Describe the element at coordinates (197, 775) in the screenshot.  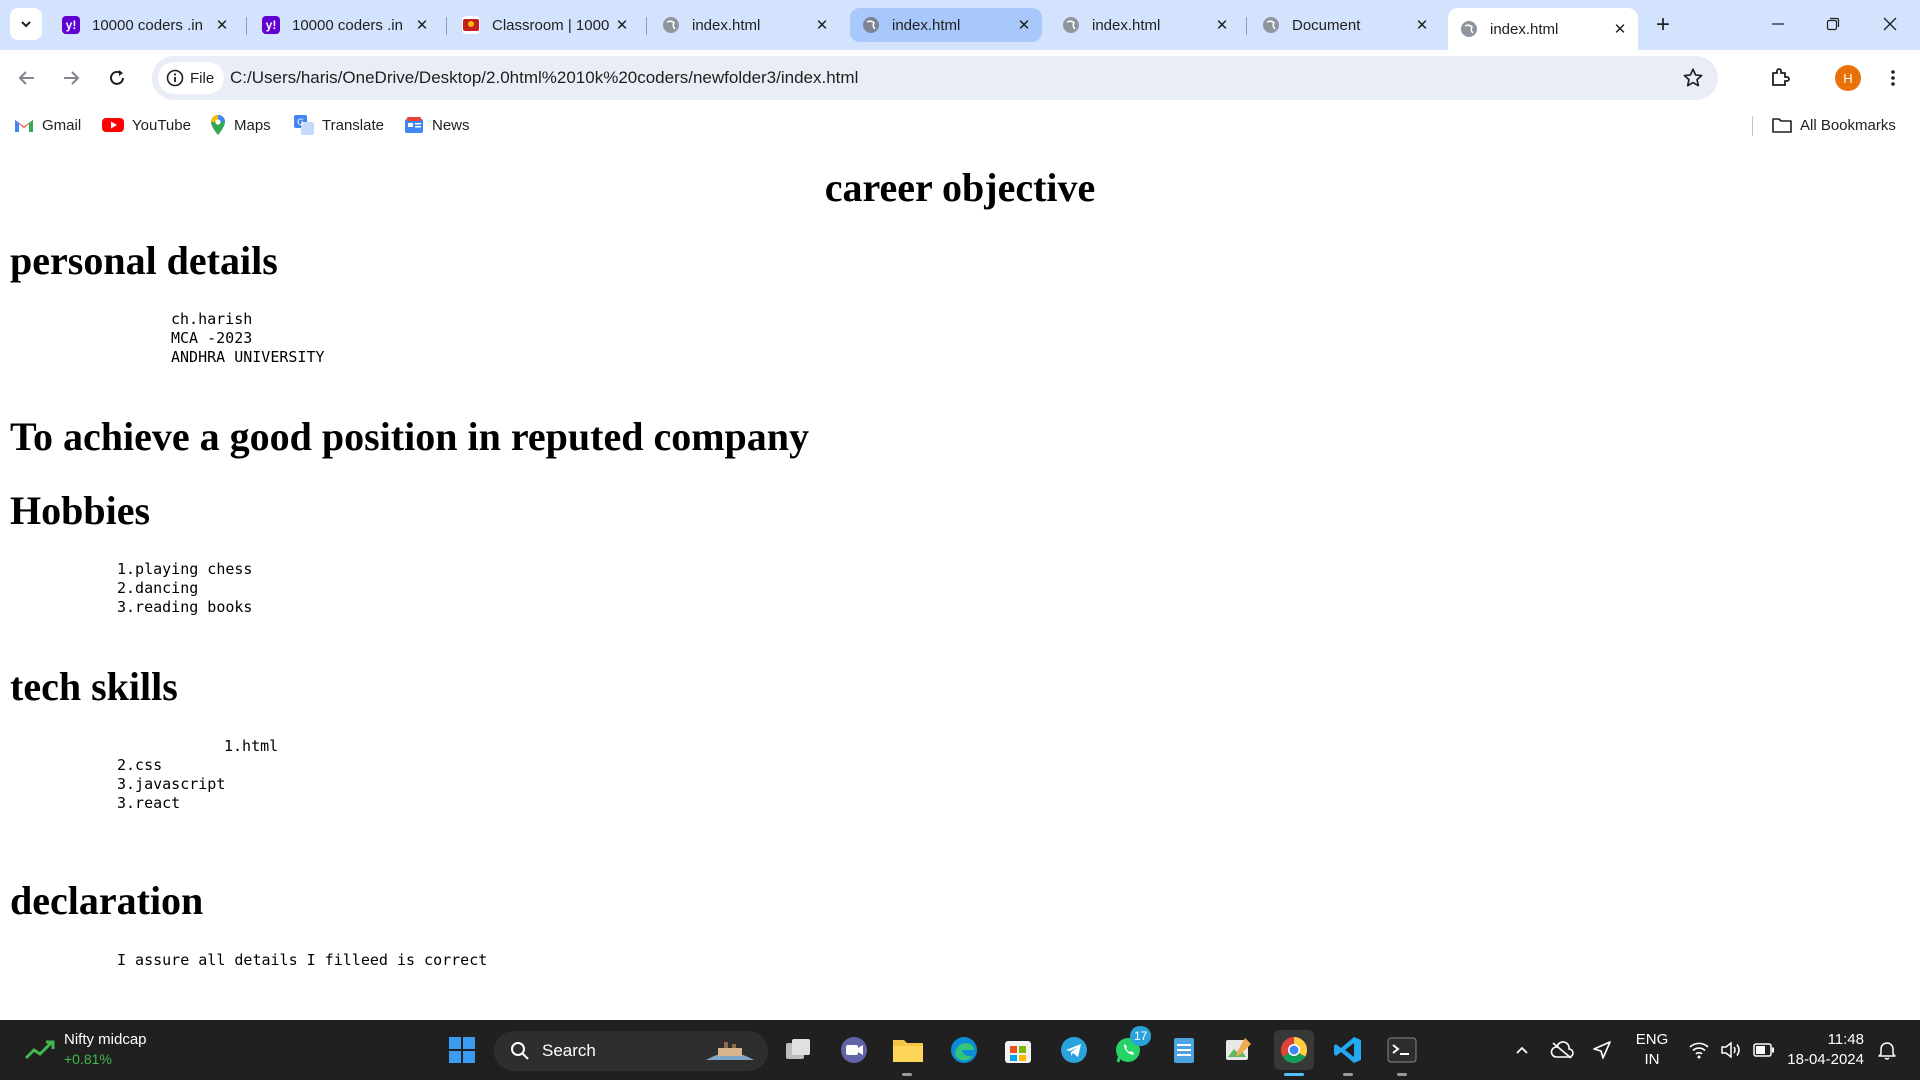
I see `tech-skills-list: 1.html 2.css 3.javascript 3.react` at that location.